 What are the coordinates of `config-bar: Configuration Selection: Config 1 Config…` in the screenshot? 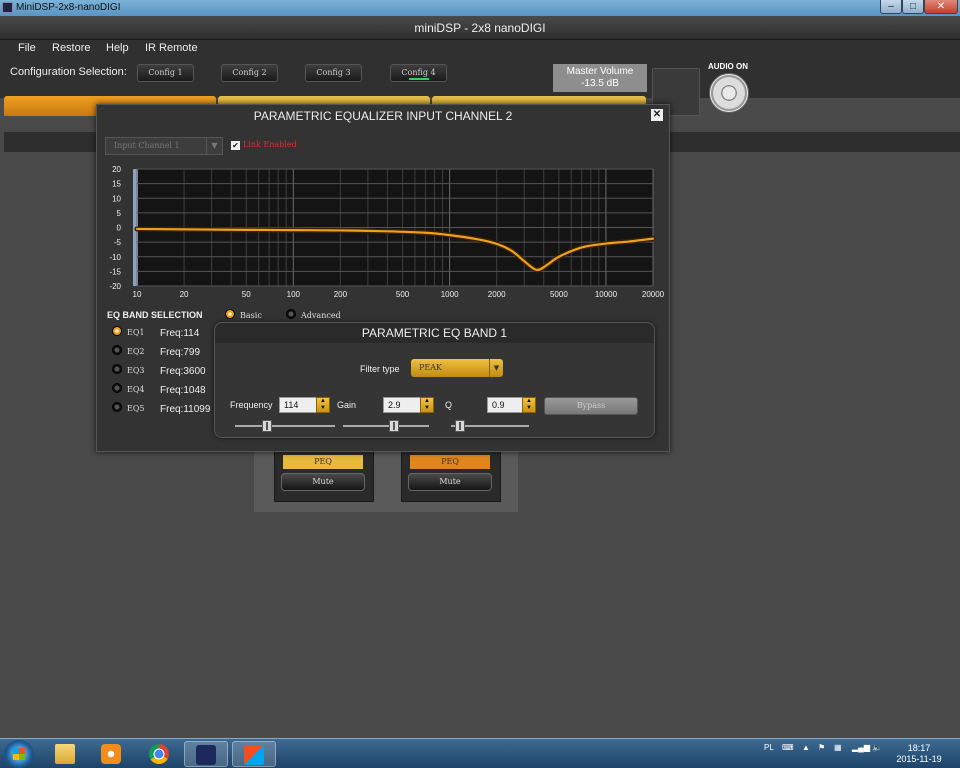 It's located at (480, 87).